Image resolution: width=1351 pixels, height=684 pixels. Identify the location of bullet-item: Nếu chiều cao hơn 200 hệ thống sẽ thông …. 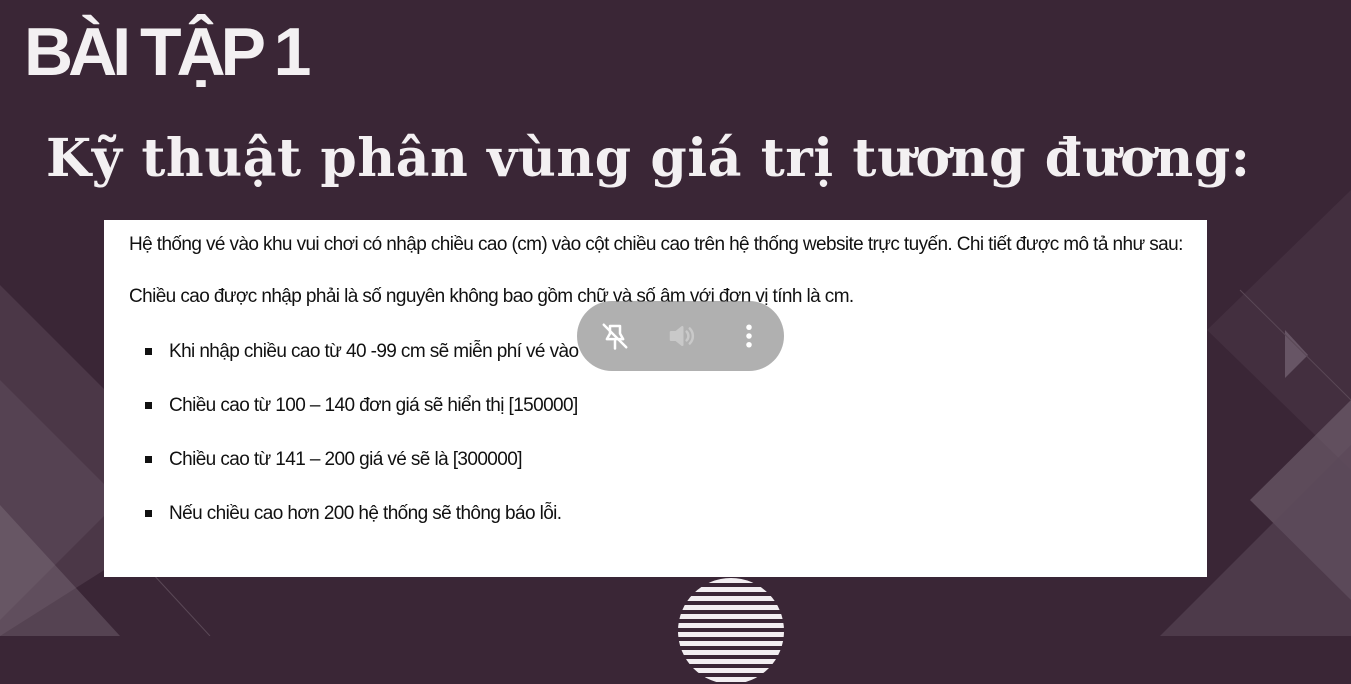
(669, 513).